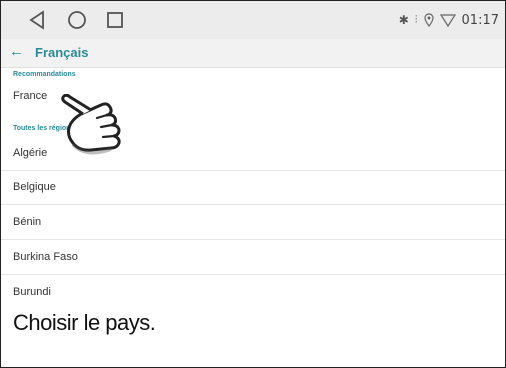 The height and width of the screenshot is (368, 506). I want to click on list-item-benin: Bénin, so click(253, 223).